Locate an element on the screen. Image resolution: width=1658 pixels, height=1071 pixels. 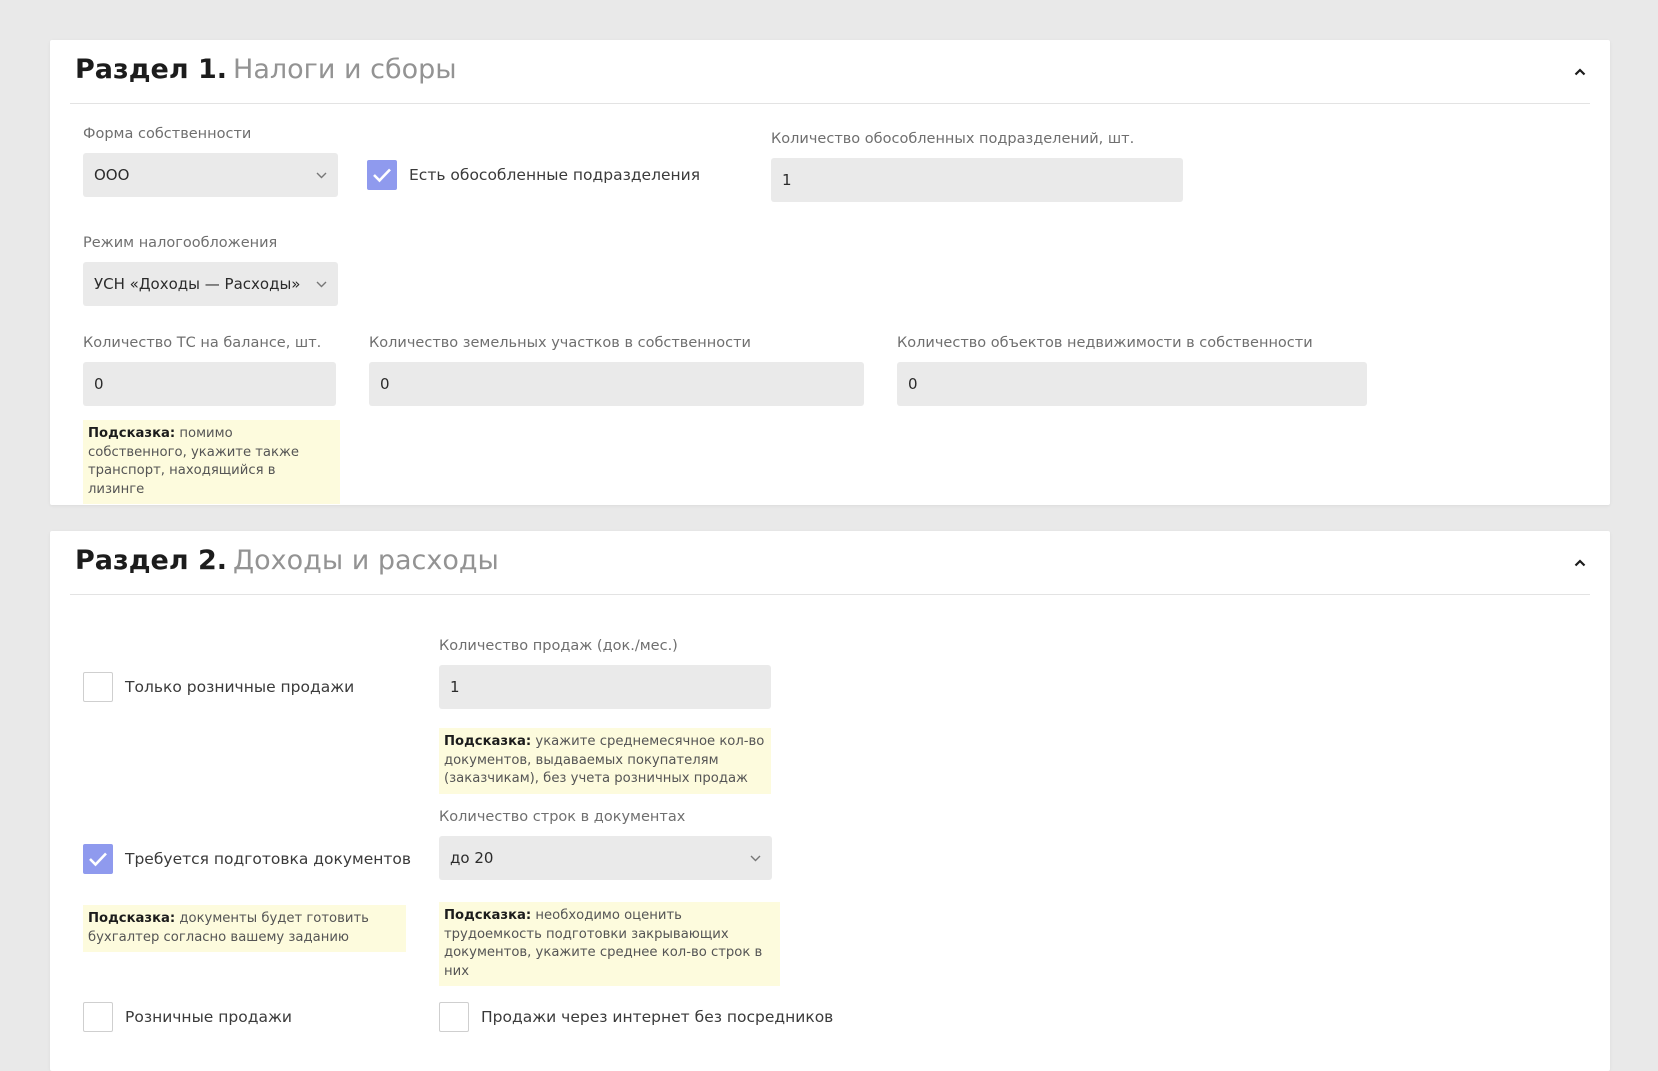
section-2-subtitle: Доходы и расходы is located at coordinates (366, 560).